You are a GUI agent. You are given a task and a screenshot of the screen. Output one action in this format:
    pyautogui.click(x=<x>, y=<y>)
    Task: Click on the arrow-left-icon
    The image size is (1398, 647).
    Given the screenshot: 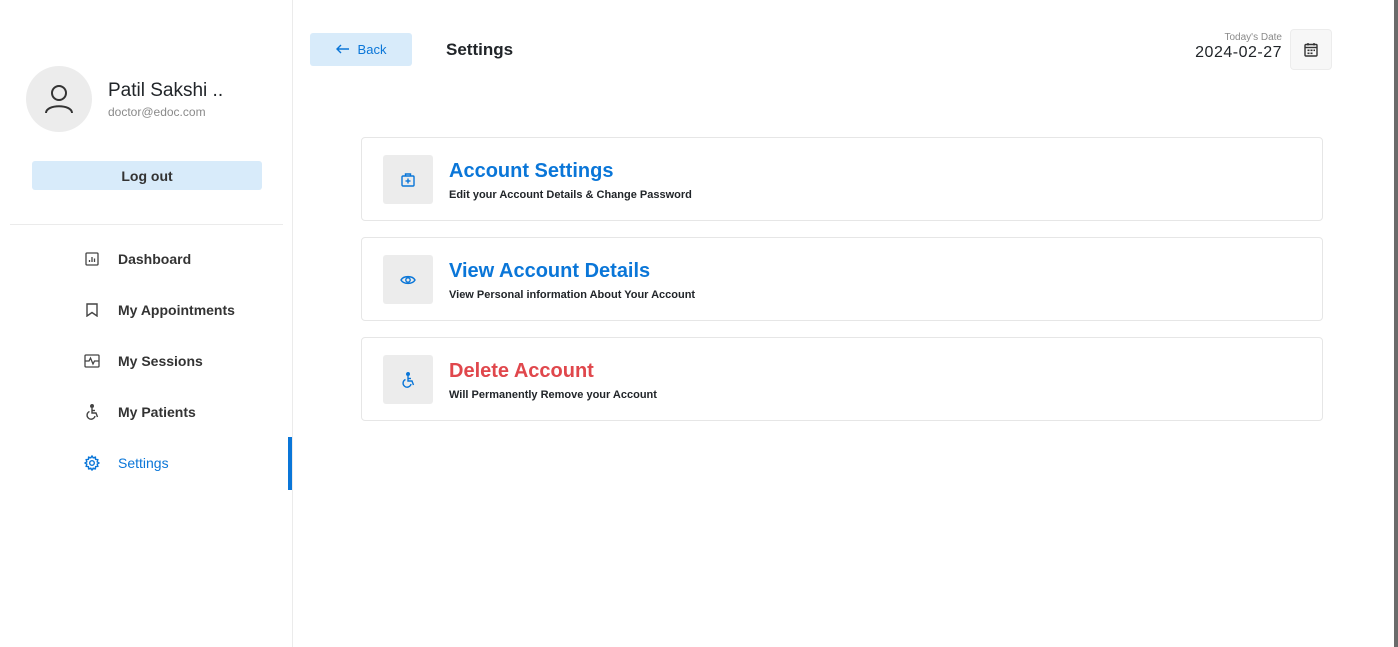 What is the action you would take?
    pyautogui.click(x=342, y=49)
    